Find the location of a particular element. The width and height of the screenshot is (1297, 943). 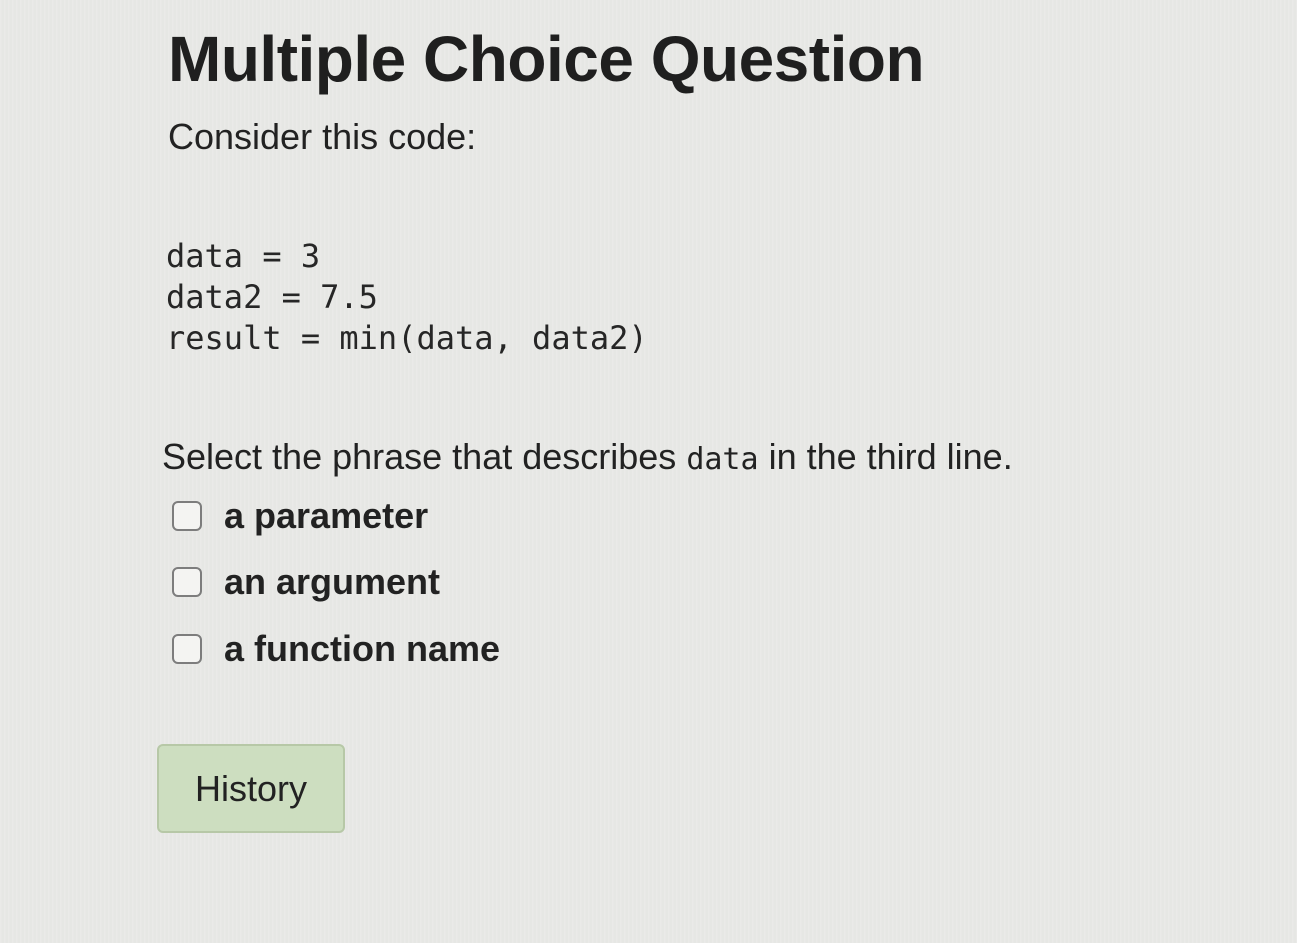

prompt-code: data is located at coordinates (722, 459).